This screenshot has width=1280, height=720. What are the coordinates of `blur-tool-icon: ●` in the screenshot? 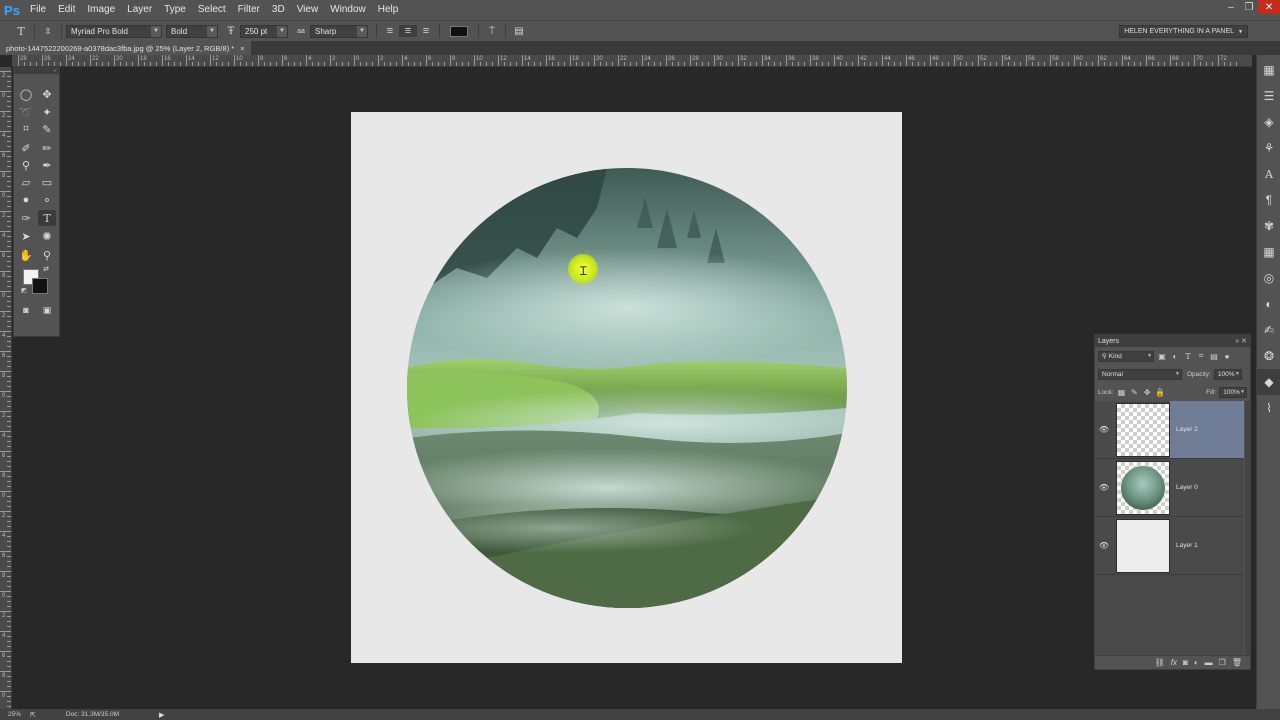 It's located at (26, 200).